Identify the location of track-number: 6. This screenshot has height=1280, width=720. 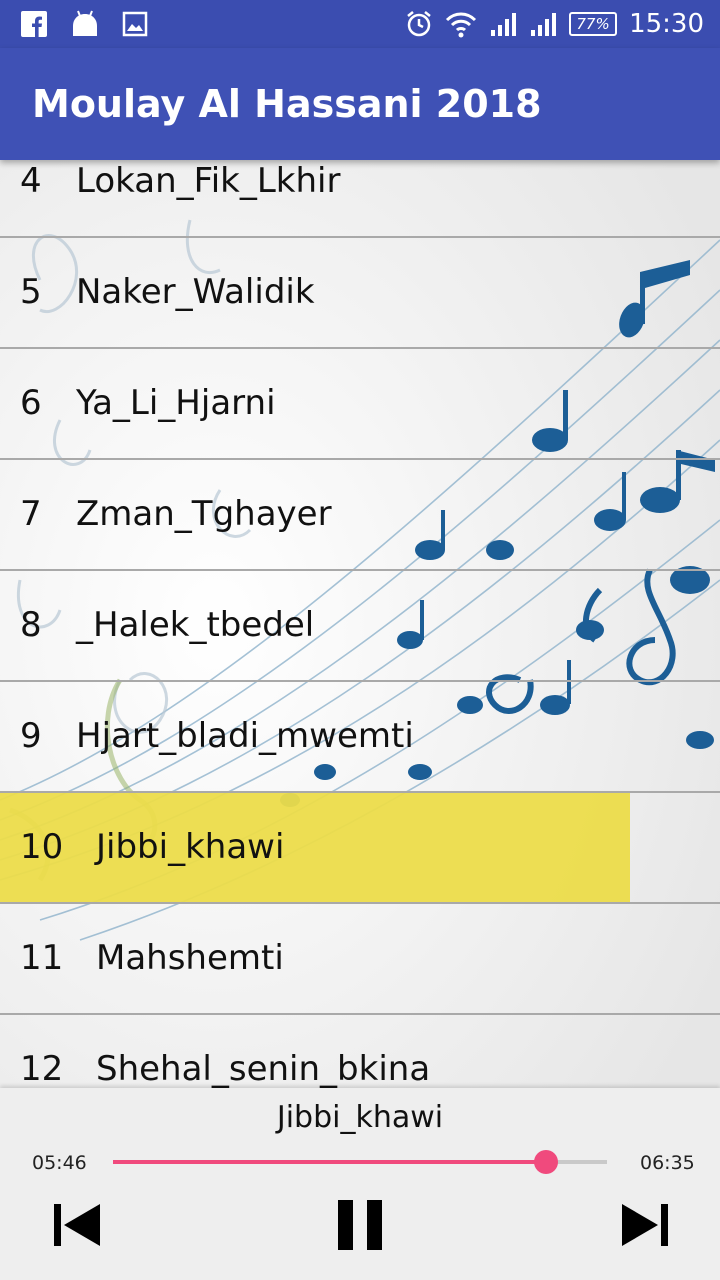
(31, 403).